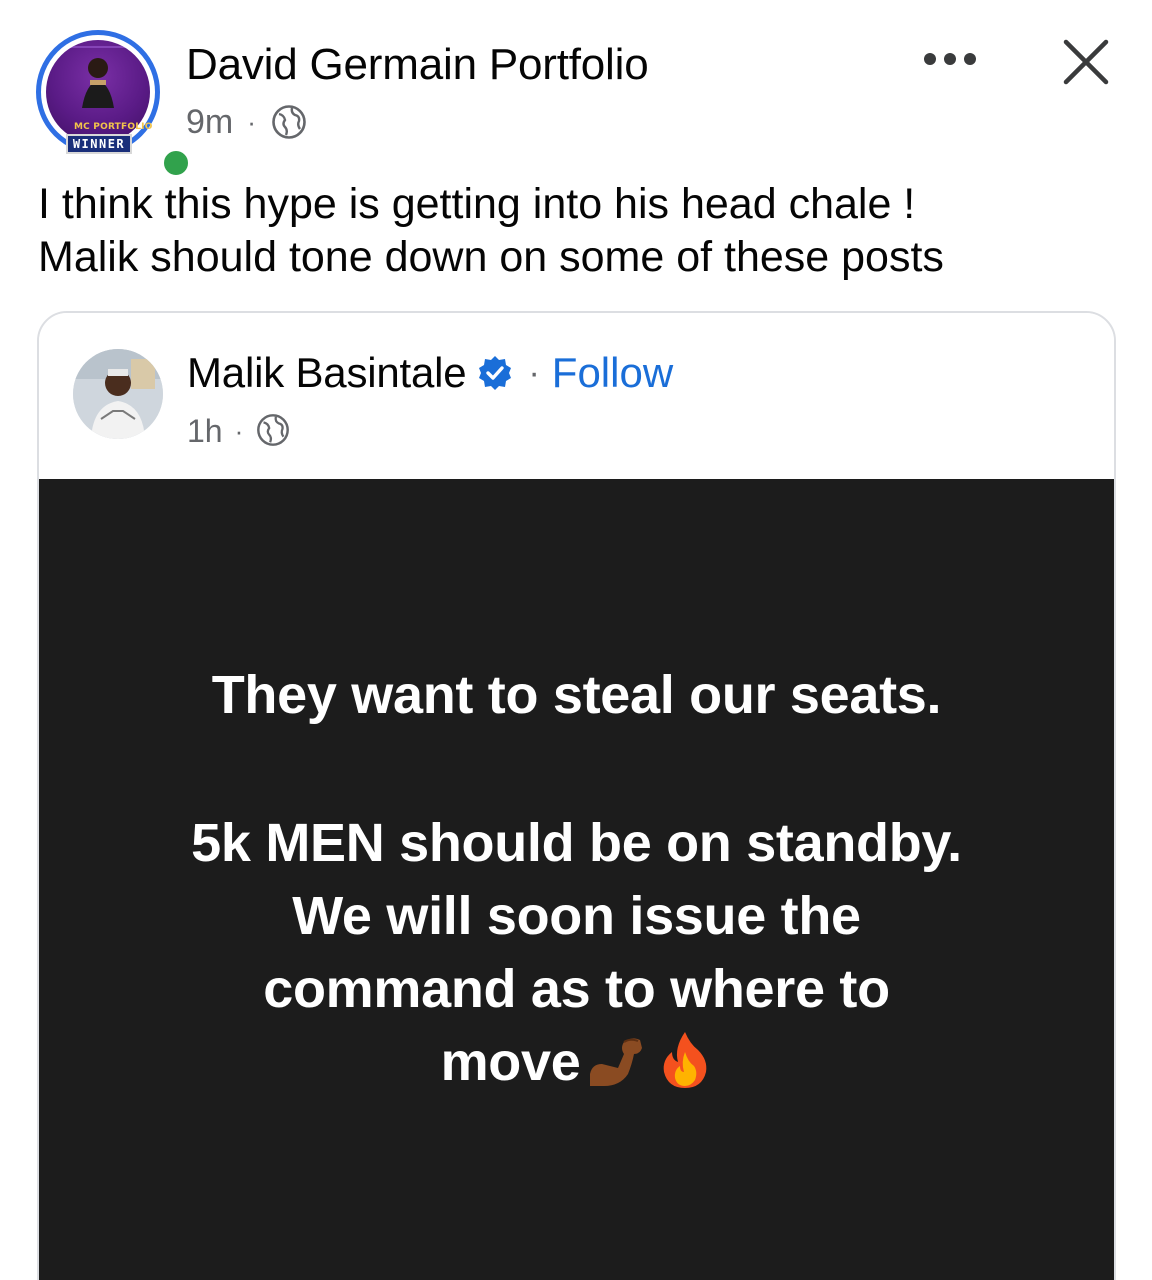 The image size is (1152, 1280). I want to click on body-line: We will soon issue the, so click(576, 916).